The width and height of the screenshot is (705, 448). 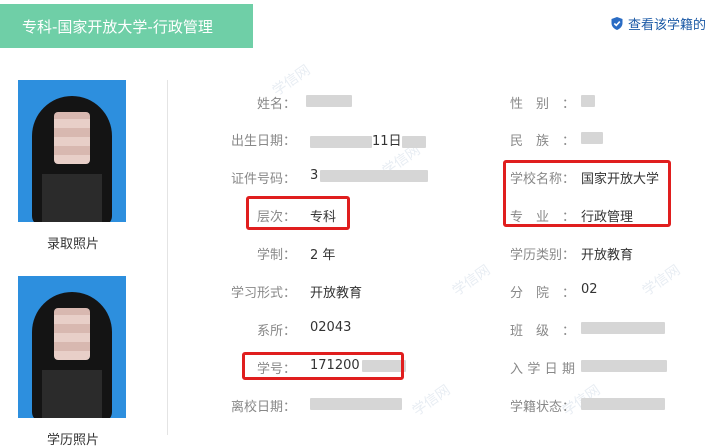 What do you see at coordinates (263, 407) in the screenshot?
I see `leave-date-label: 离校日期：` at bounding box center [263, 407].